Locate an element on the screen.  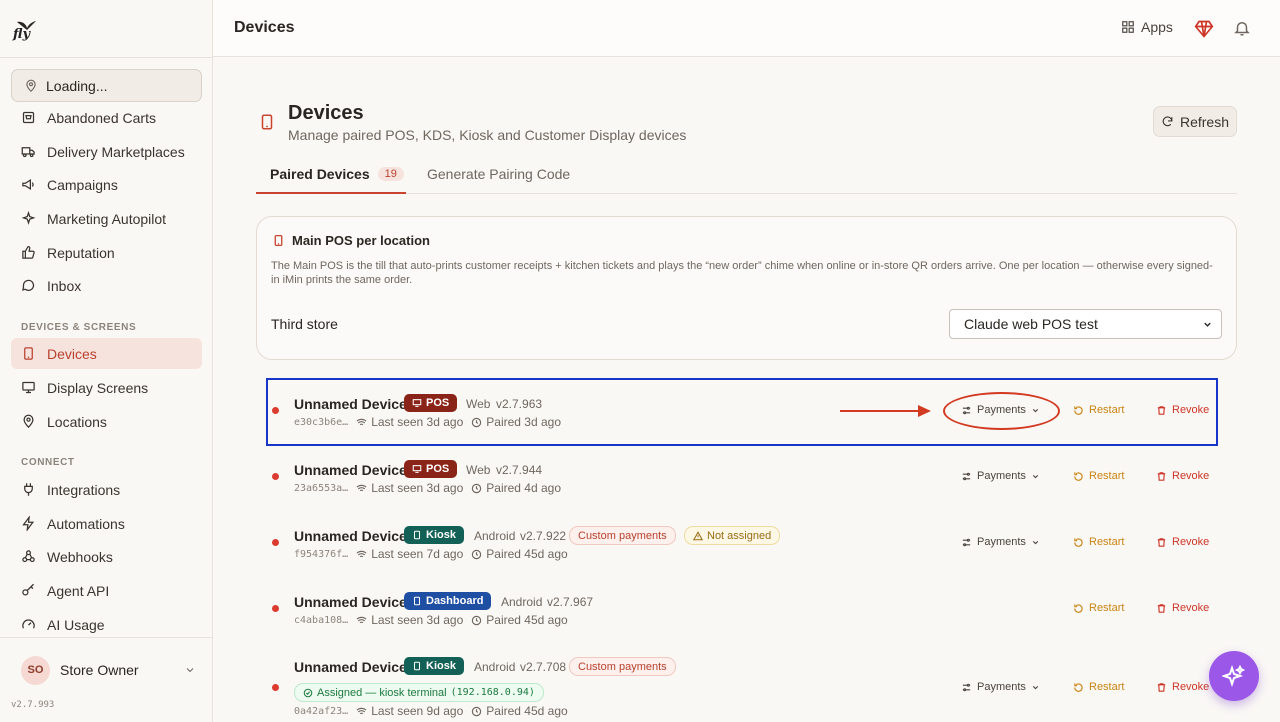
sidebar-item-webhooks: Webhooks is located at coordinates (106, 556).